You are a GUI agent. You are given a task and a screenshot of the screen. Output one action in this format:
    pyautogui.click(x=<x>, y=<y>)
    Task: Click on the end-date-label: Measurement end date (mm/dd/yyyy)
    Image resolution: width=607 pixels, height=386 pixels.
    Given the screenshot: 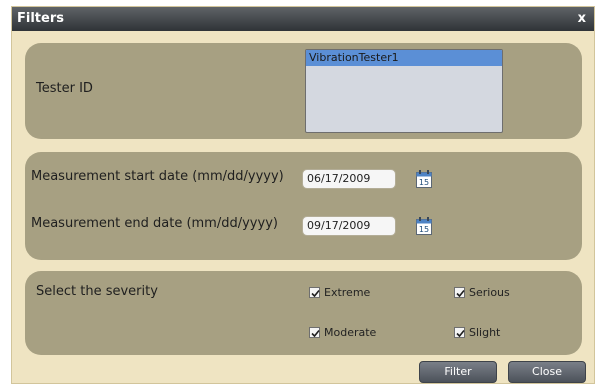 What is the action you would take?
    pyautogui.click(x=154, y=223)
    